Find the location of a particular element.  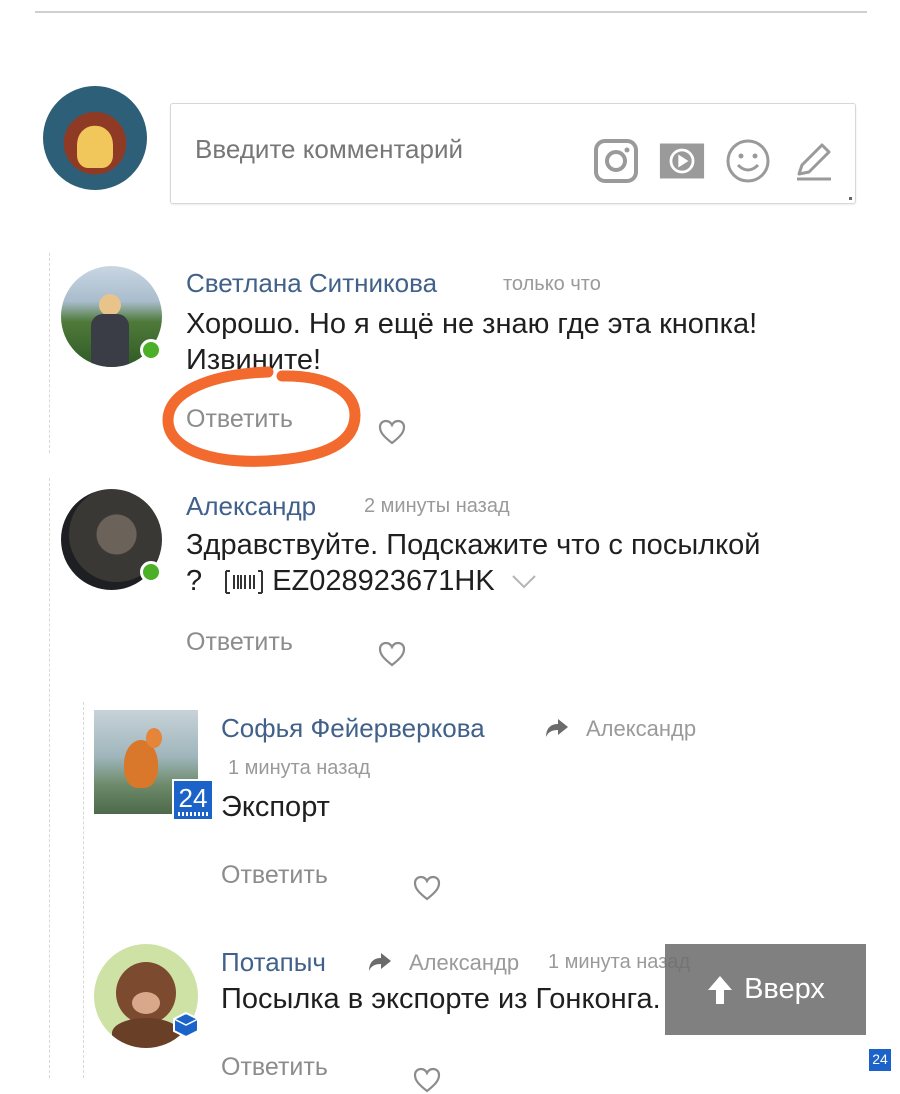

pen-icon is located at coordinates (814, 161).